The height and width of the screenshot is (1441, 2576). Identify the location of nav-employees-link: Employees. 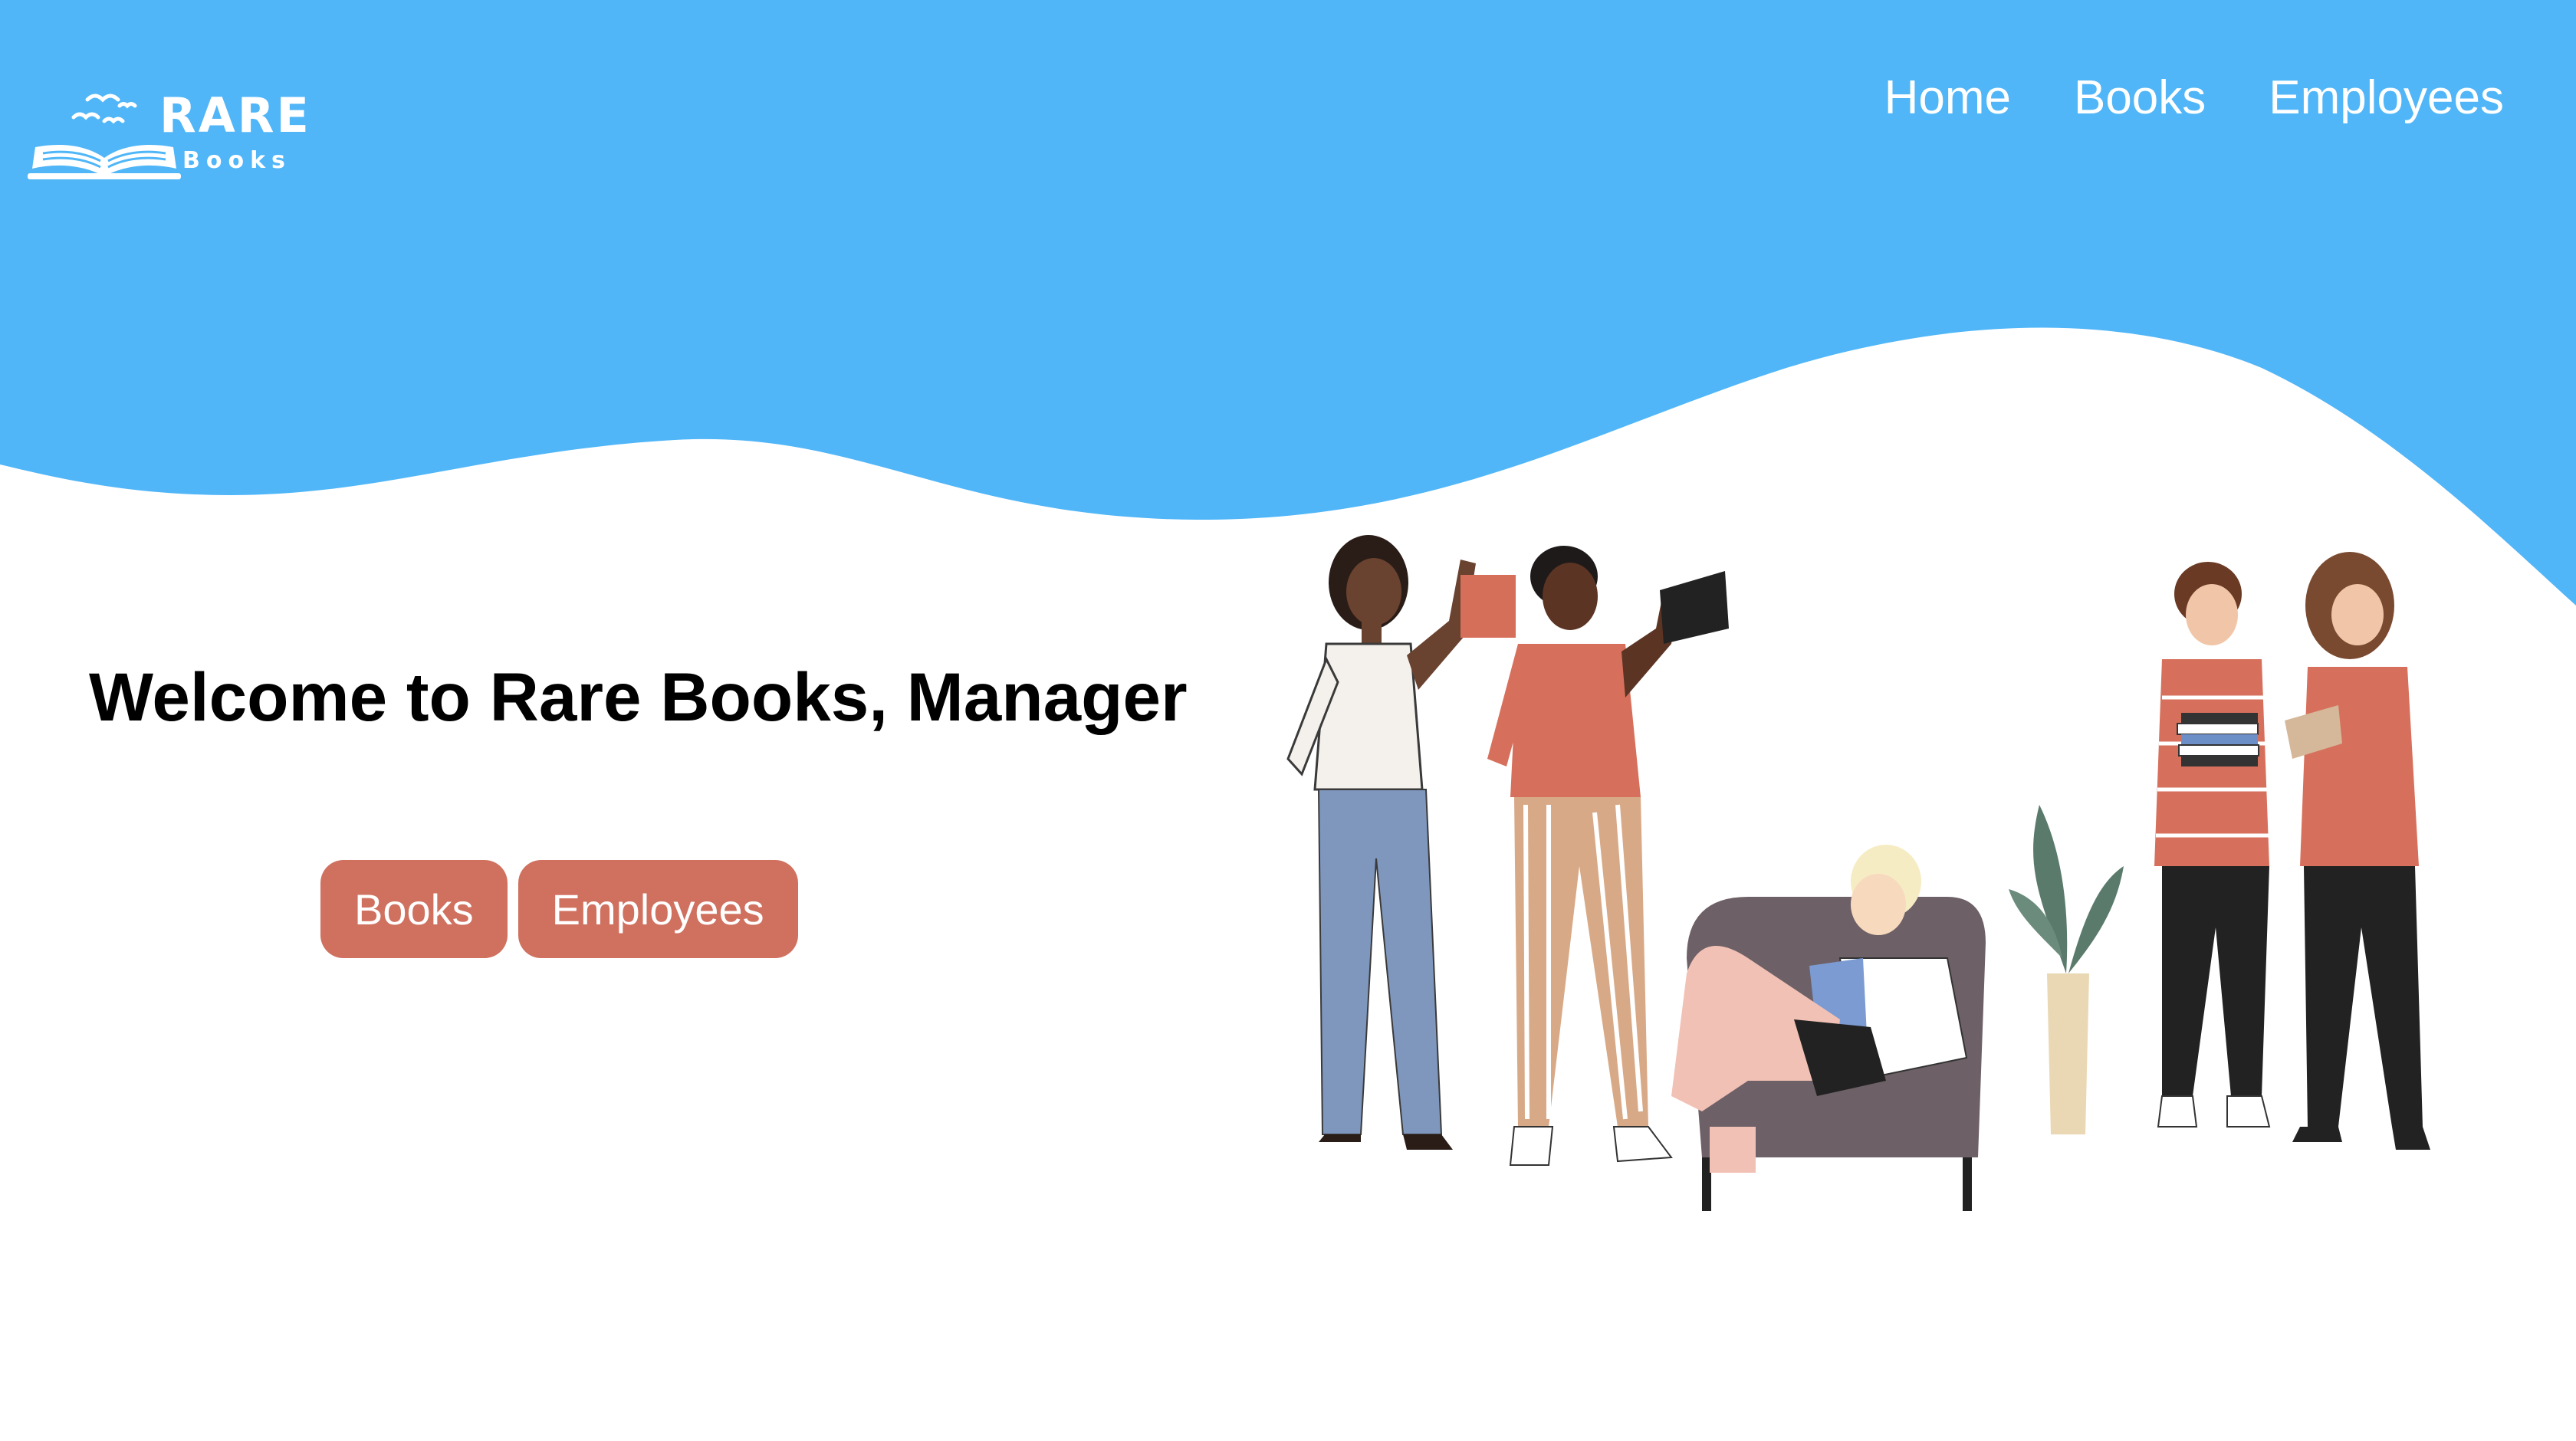
(2387, 98).